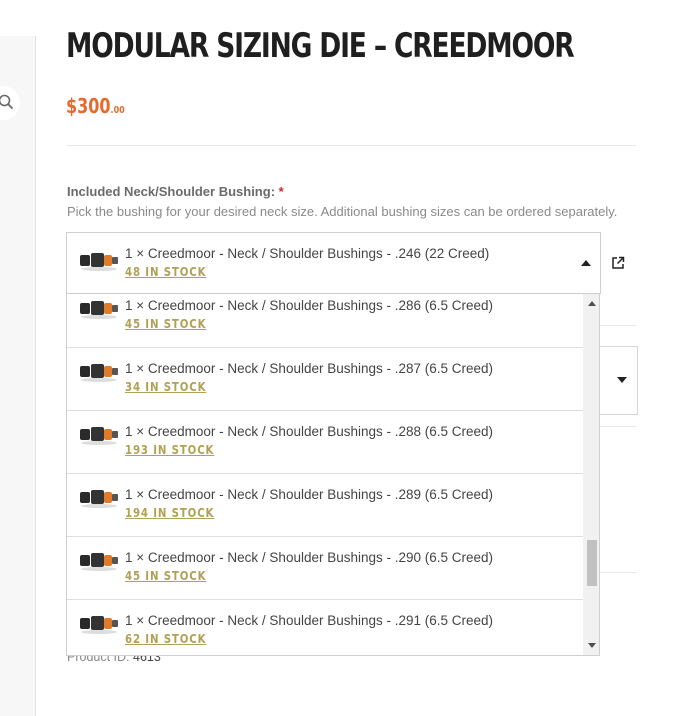 This screenshot has width=691, height=716. Describe the element at coordinates (170, 450) in the screenshot. I see `option-stock: 193 IN STOCK` at that location.